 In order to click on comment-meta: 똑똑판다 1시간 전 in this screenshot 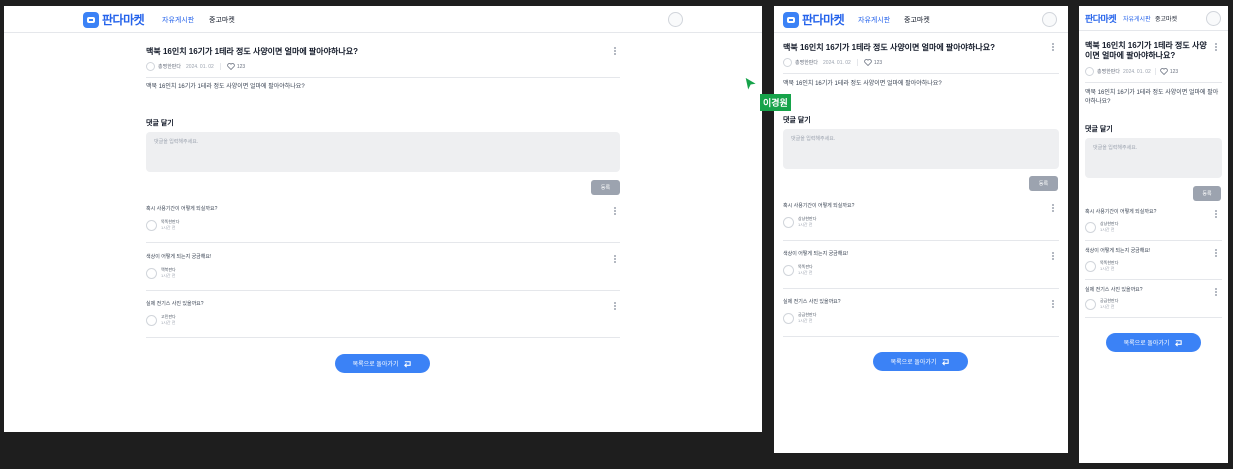, I will do `click(798, 270)`.